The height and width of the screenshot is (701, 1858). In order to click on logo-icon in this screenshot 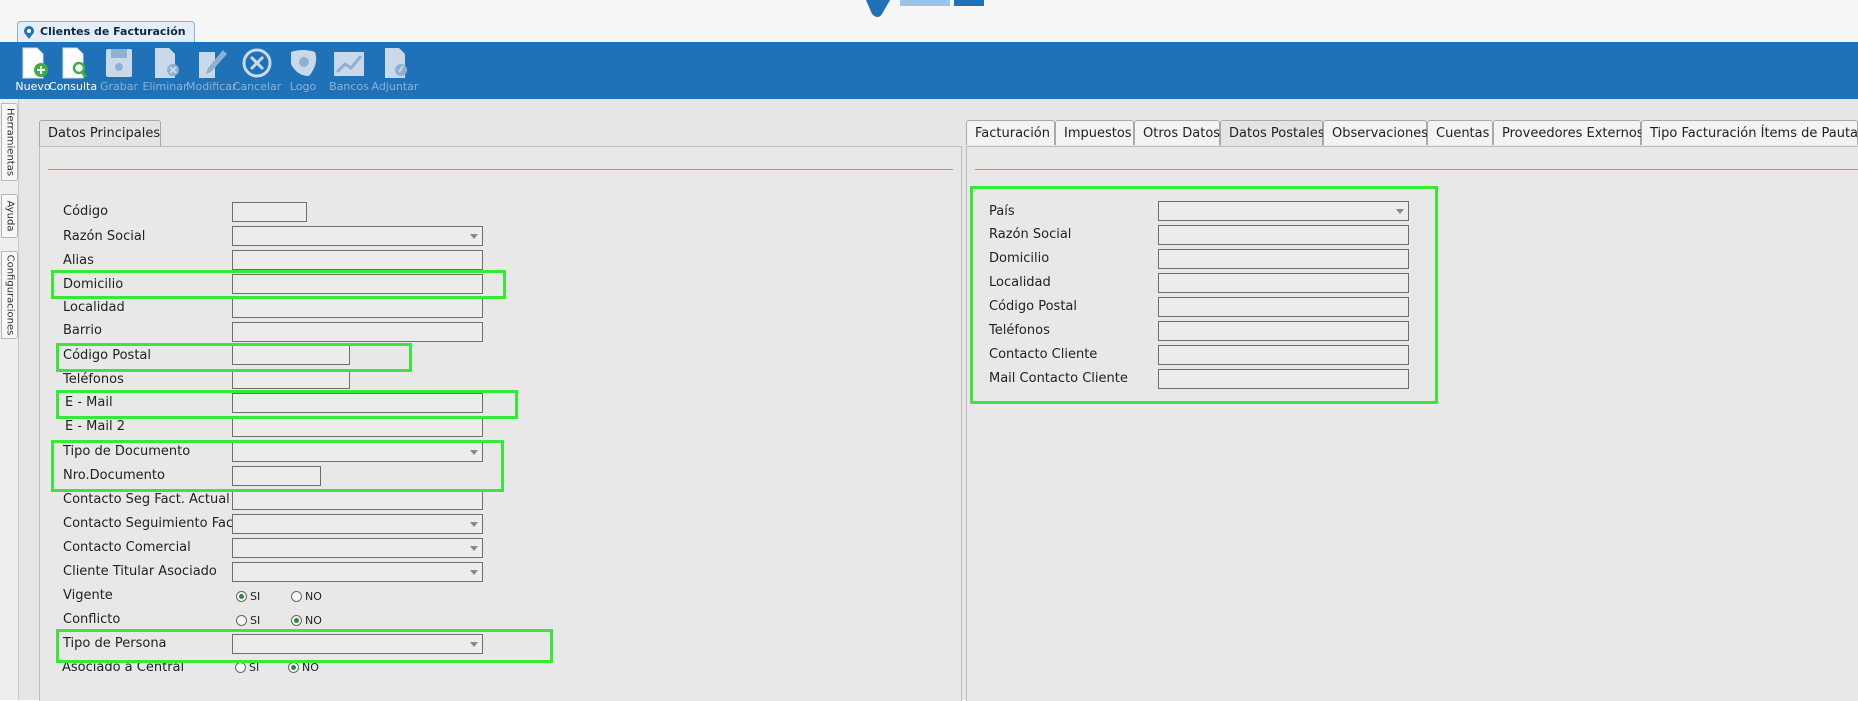, I will do `click(304, 63)`.